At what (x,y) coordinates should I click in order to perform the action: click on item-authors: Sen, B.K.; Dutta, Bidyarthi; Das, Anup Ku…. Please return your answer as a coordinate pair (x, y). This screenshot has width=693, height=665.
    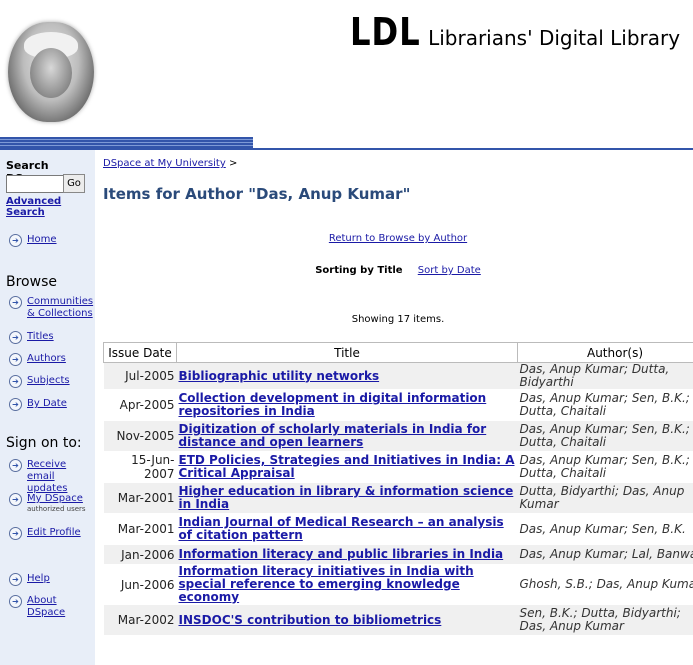
    Looking at the image, I should click on (605, 620).